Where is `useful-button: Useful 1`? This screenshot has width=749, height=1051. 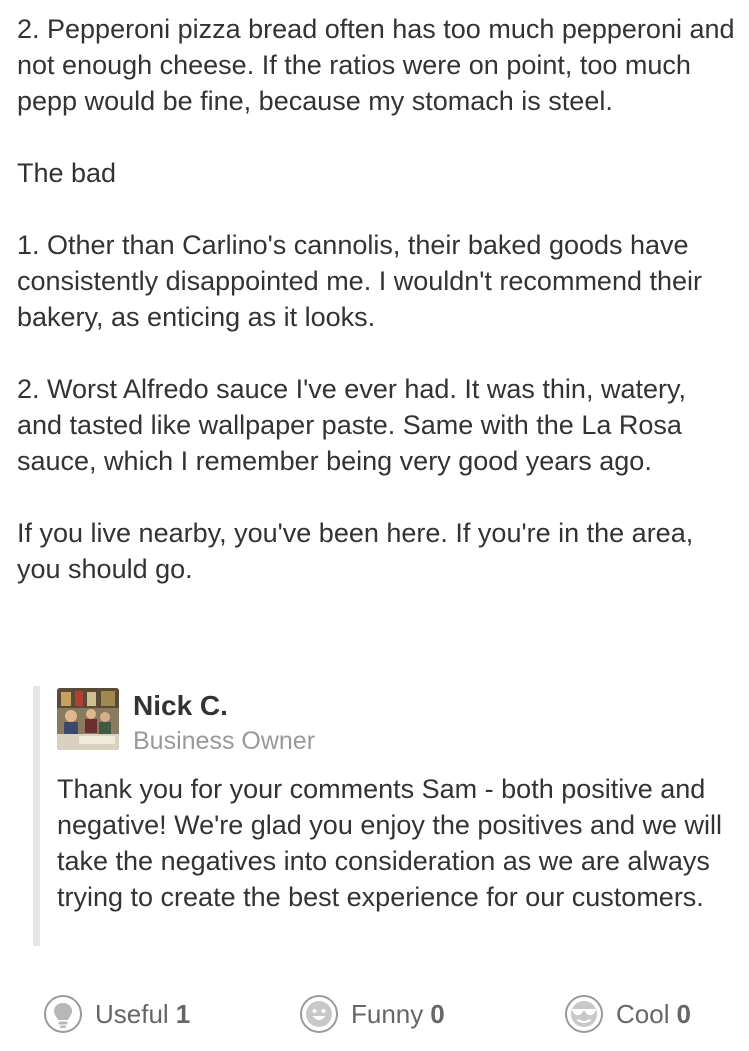 useful-button: Useful 1 is located at coordinates (116, 1014).